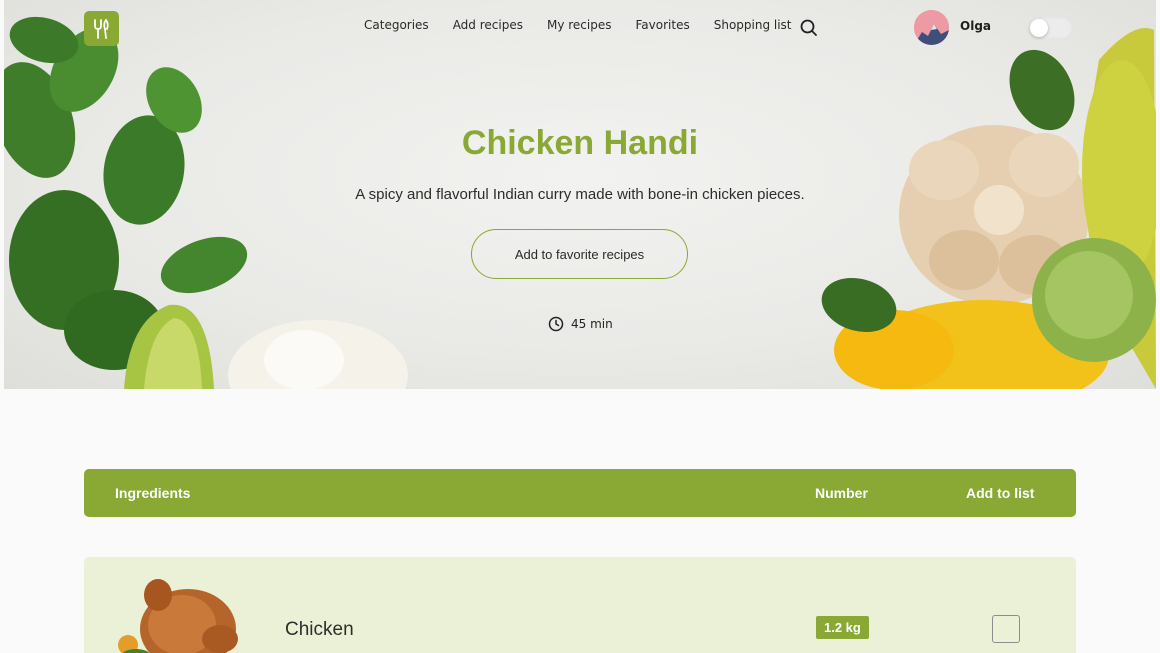  I want to click on nav-categories: Categories, so click(396, 25).